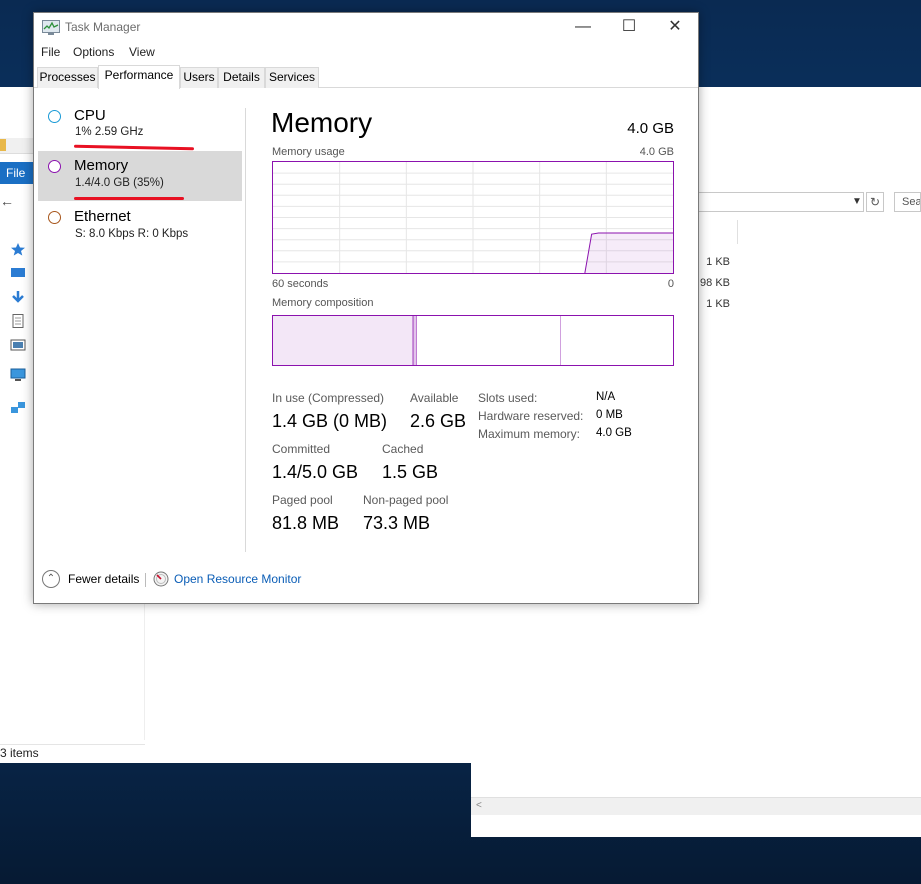 The image size is (921, 884). What do you see at coordinates (199, 77) in the screenshot?
I see `tab-users: Users` at bounding box center [199, 77].